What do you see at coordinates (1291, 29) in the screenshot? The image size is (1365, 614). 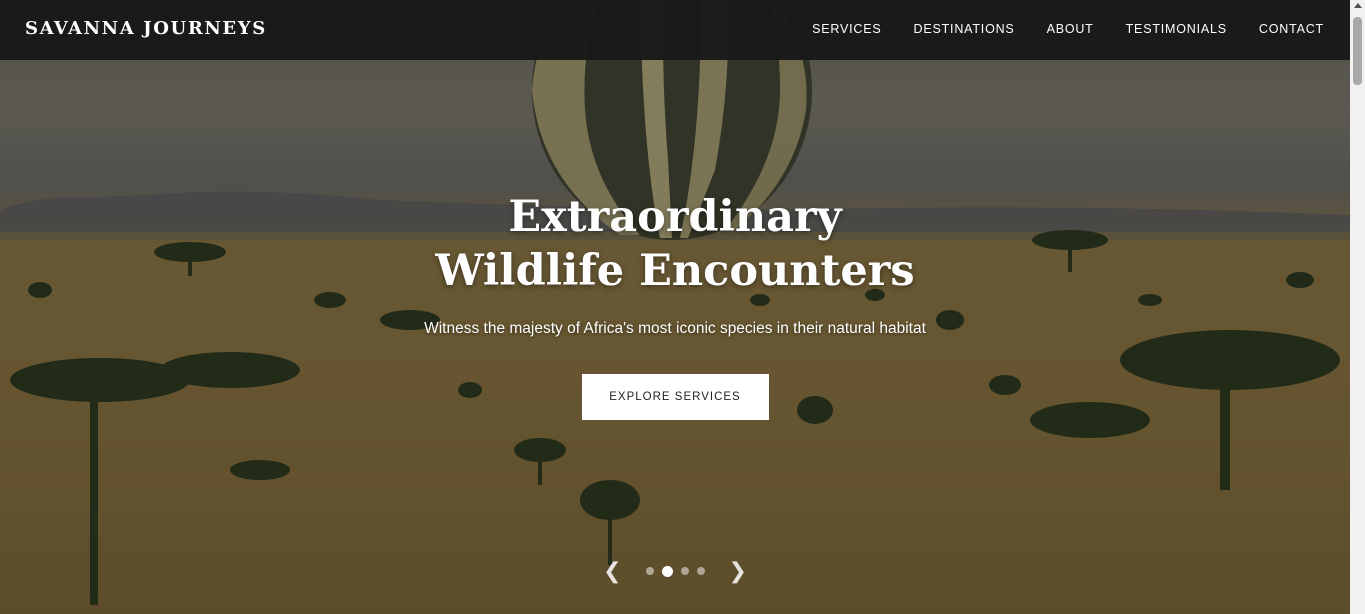 I see `nav-link-contact: CONTACT` at bounding box center [1291, 29].